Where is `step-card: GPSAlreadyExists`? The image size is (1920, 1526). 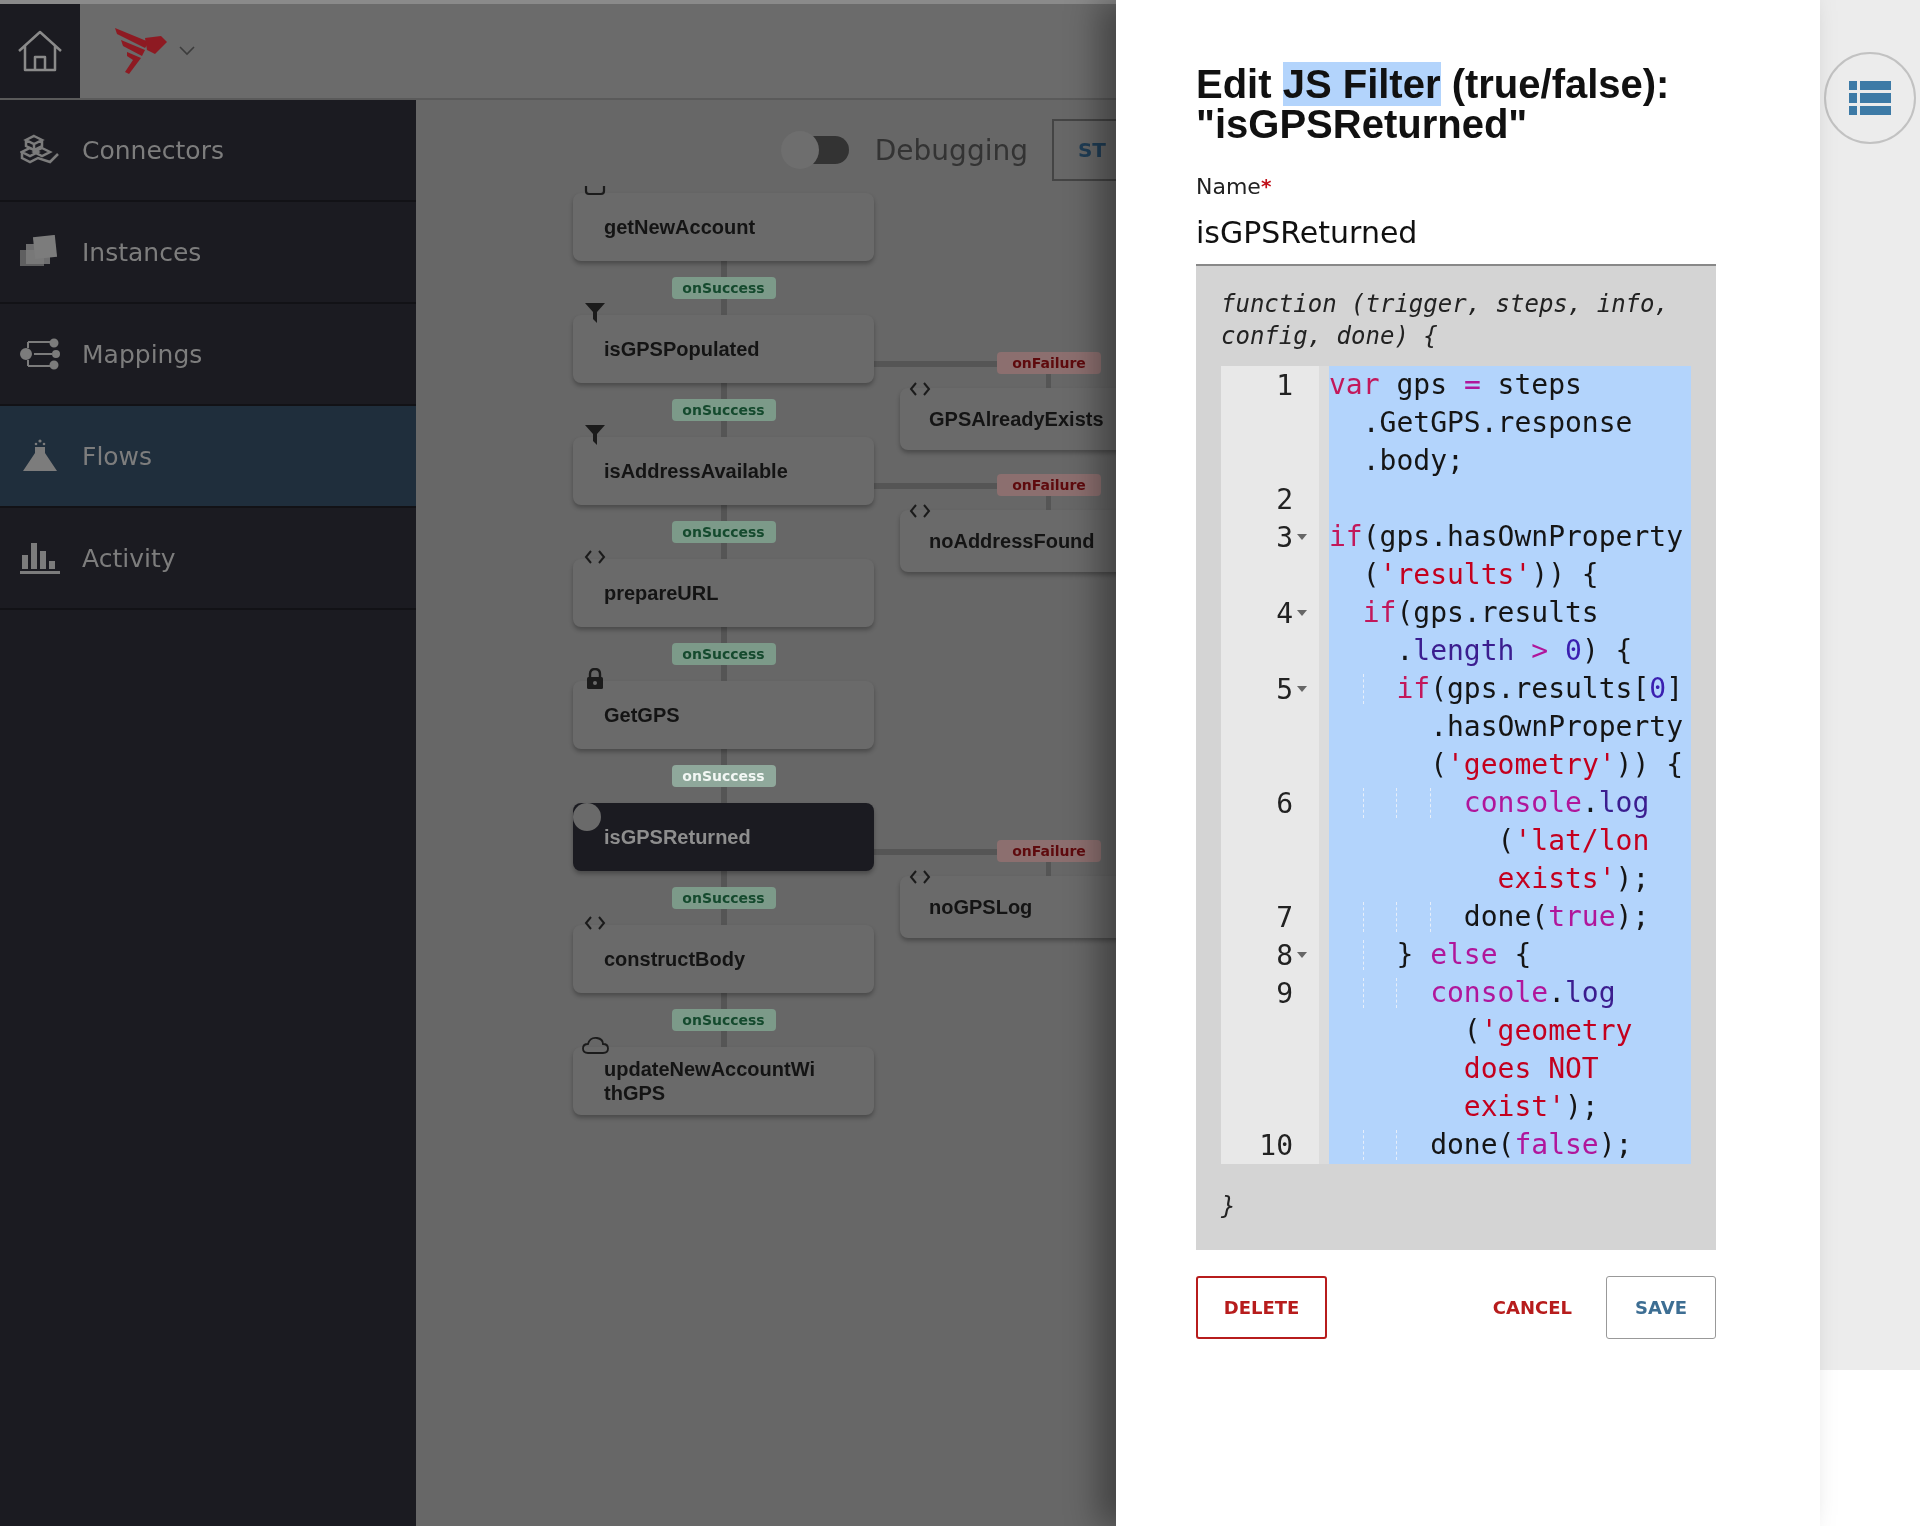 step-card: GPSAlreadyExists is located at coordinates (1008, 419).